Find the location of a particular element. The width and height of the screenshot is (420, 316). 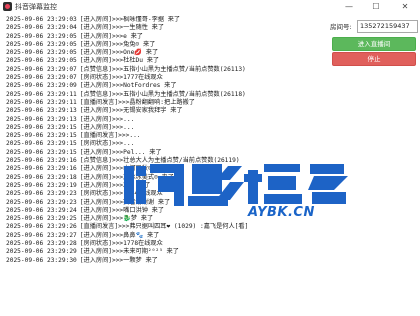

log-message: [房间状态]>>>1777在线观众 is located at coordinates (121, 78).